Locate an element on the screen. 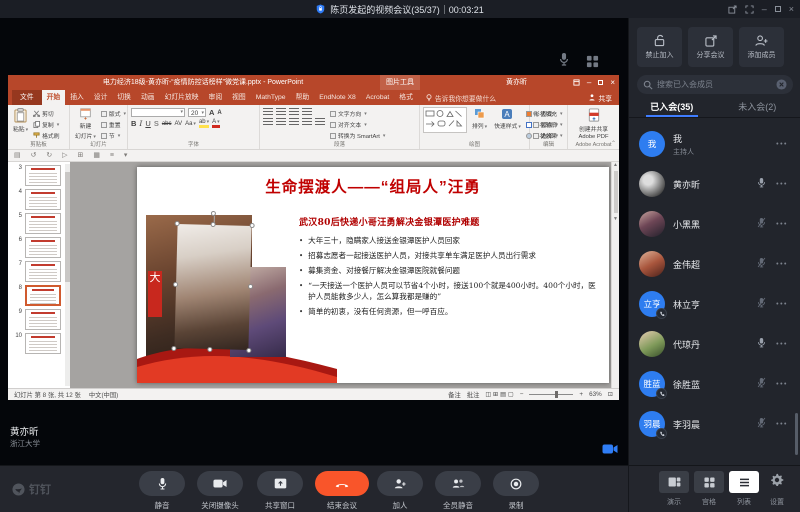  add-person-button: 加人 is located at coordinates (400, 491).